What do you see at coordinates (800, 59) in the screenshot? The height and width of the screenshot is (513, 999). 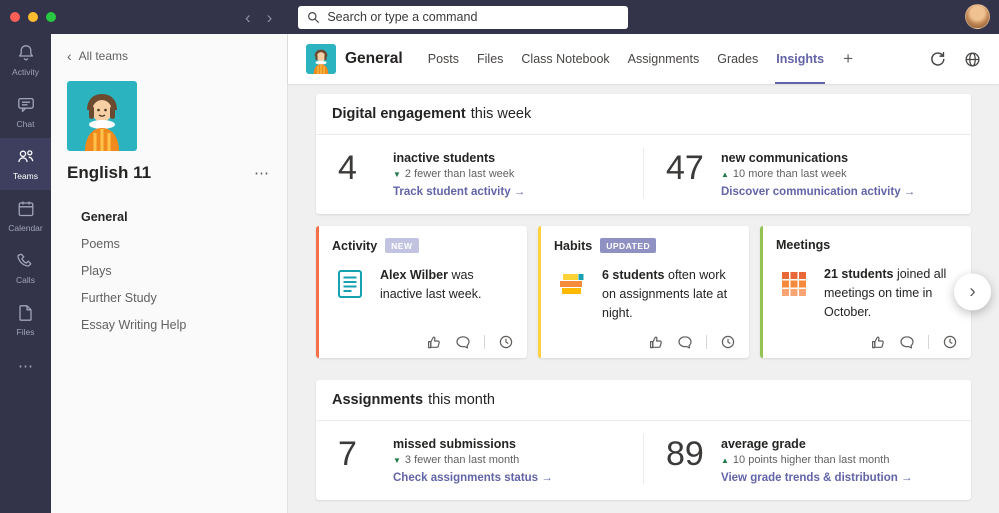 I see `tab-insights: Insights` at bounding box center [800, 59].